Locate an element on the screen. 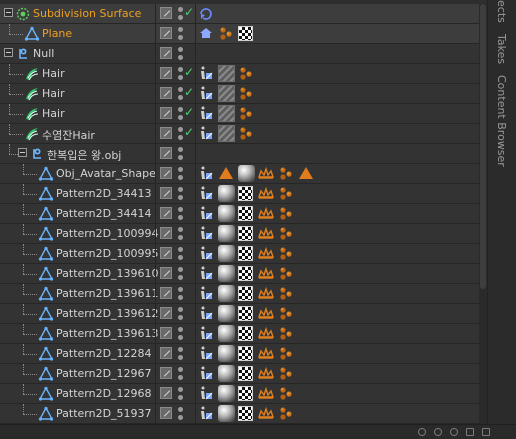 This screenshot has width=516, height=439. object-name-cell: Pattern2D_100994 is located at coordinates (79, 233).